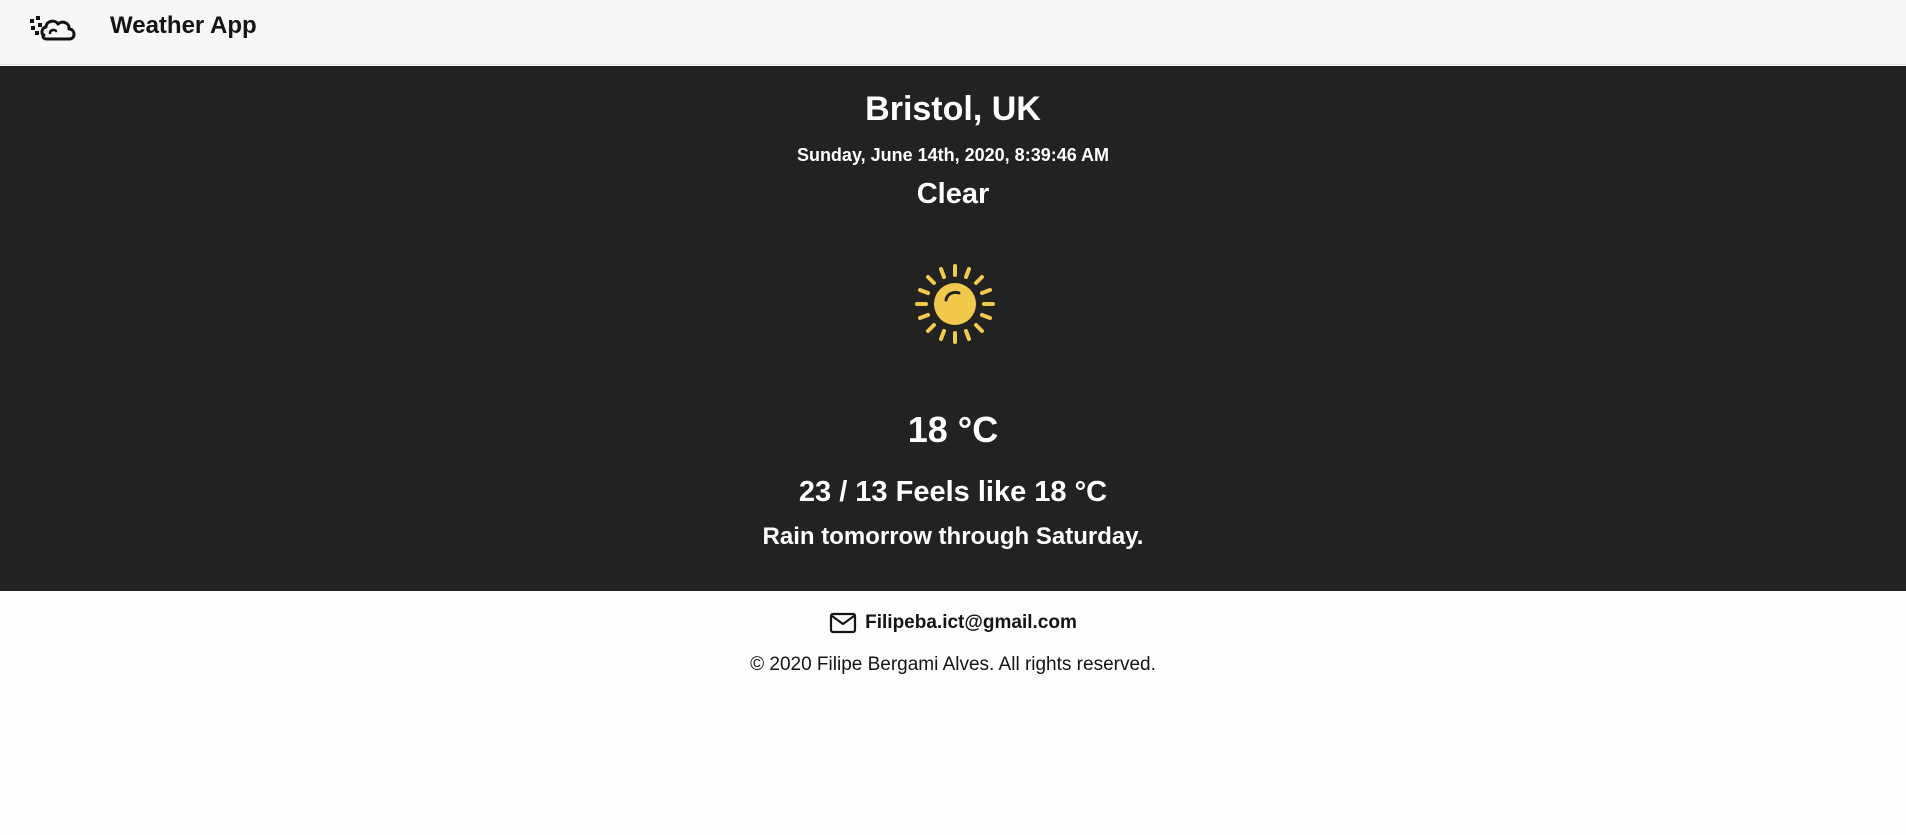 This screenshot has height=835, width=1906. Describe the element at coordinates (971, 623) in the screenshot. I see `email-link: Filipeba.ict@gmail.com` at that location.